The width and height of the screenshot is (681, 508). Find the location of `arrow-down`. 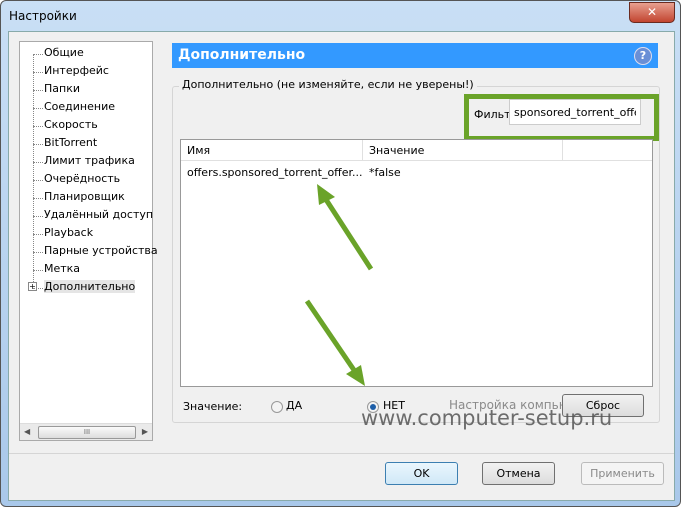

arrow-down is located at coordinates (331, 337).